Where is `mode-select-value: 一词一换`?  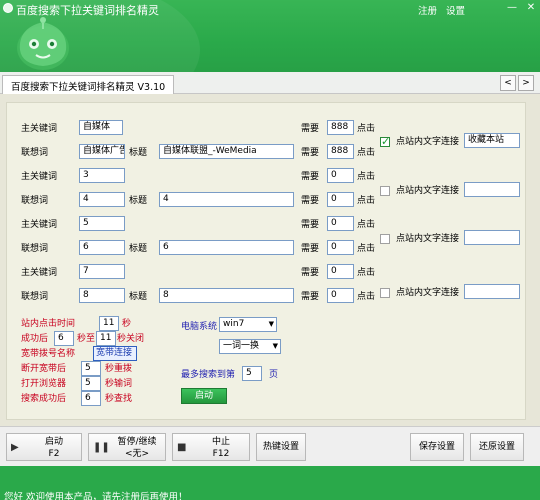 mode-select-value: 一词一换 is located at coordinates (241, 346).